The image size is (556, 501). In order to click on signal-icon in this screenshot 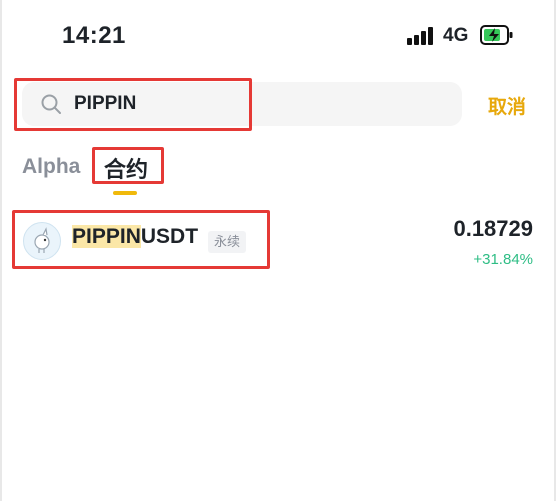, I will do `click(421, 36)`.